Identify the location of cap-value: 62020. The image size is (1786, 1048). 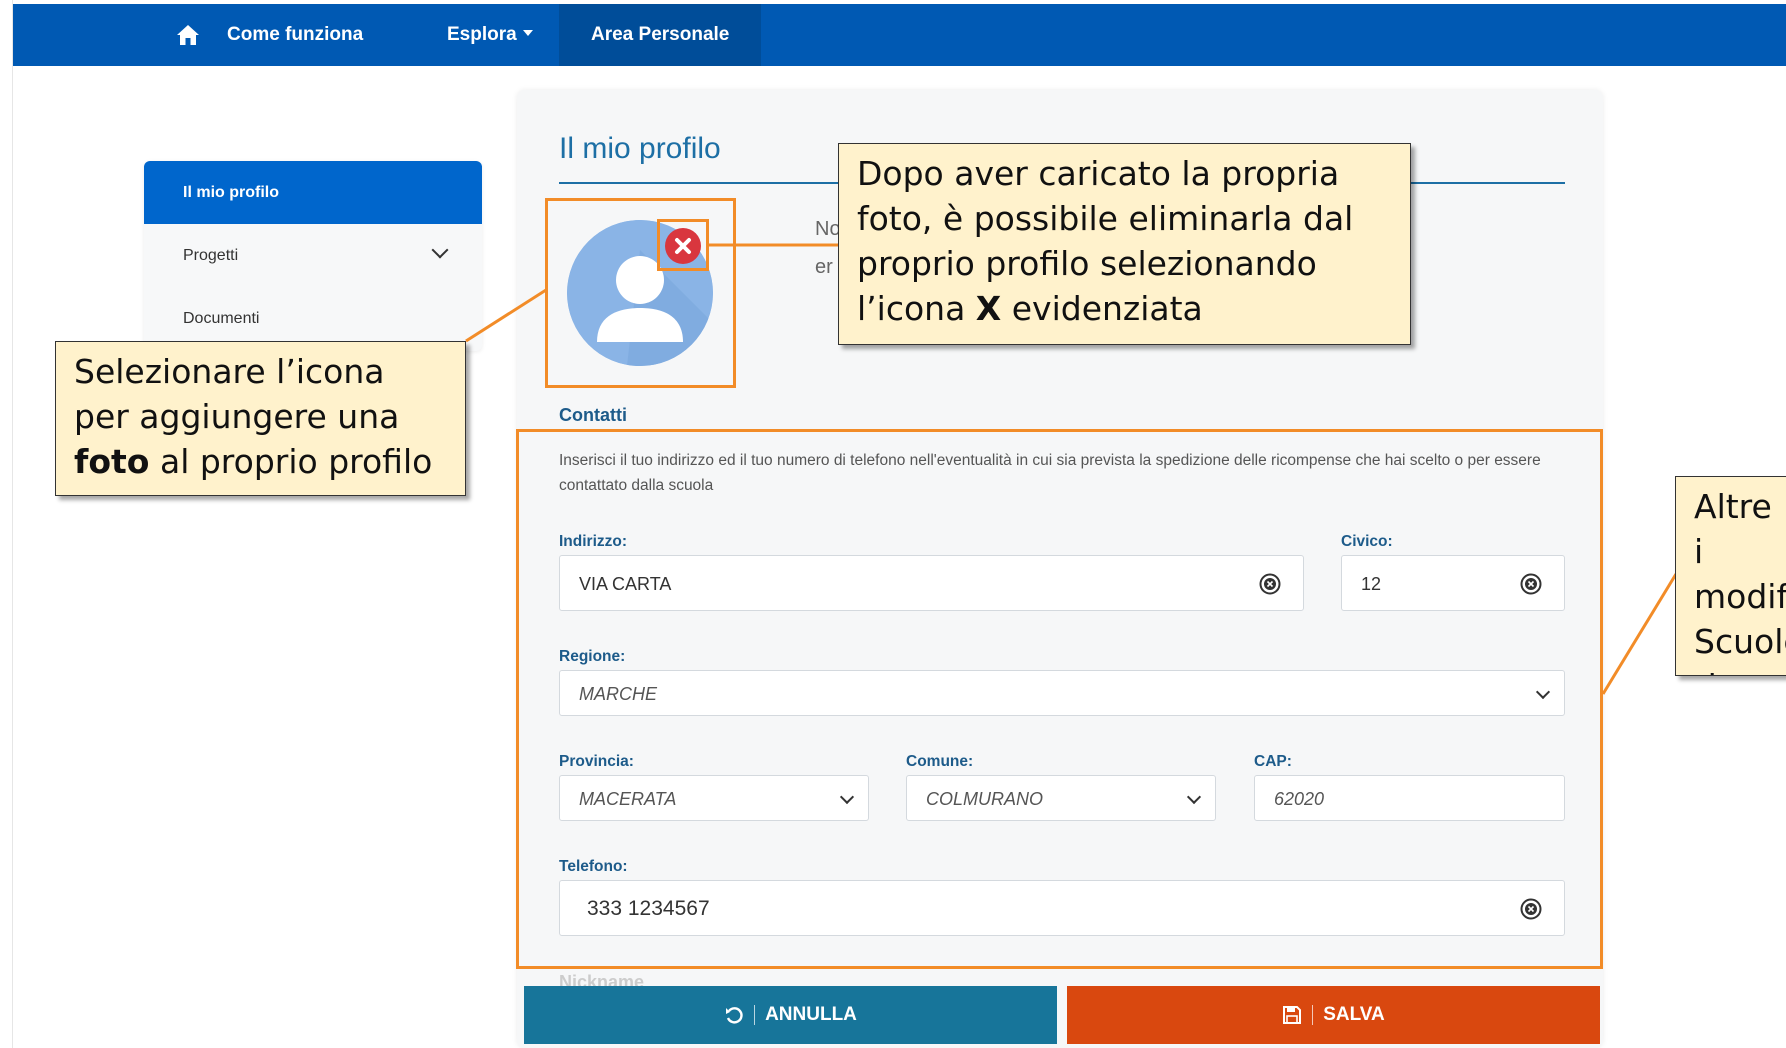
(1299, 799).